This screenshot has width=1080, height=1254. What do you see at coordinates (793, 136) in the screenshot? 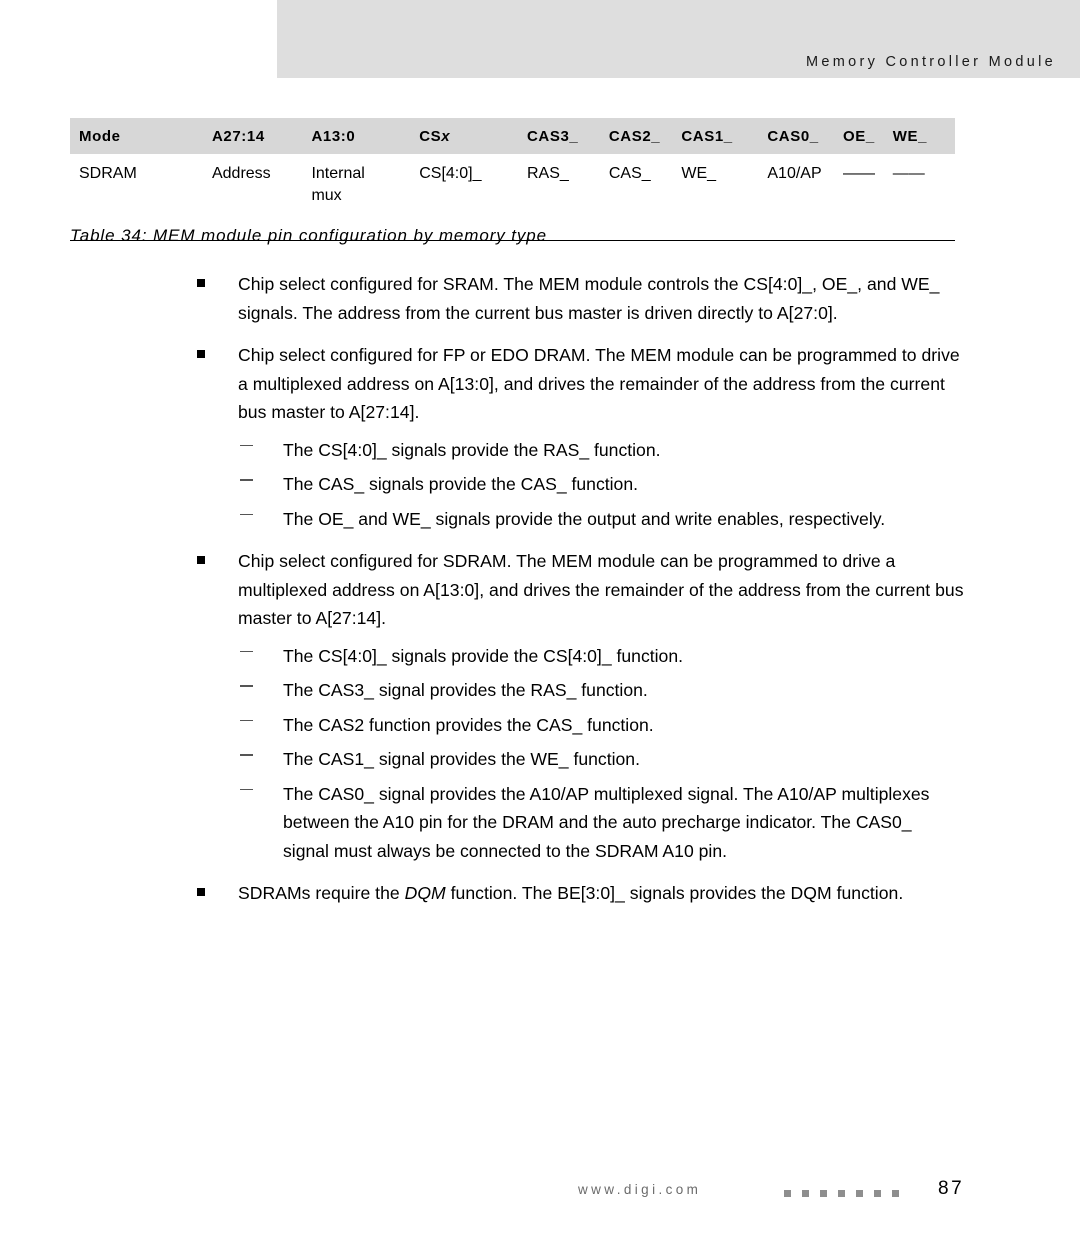
I see `column-header-cas0: CAS0_` at bounding box center [793, 136].